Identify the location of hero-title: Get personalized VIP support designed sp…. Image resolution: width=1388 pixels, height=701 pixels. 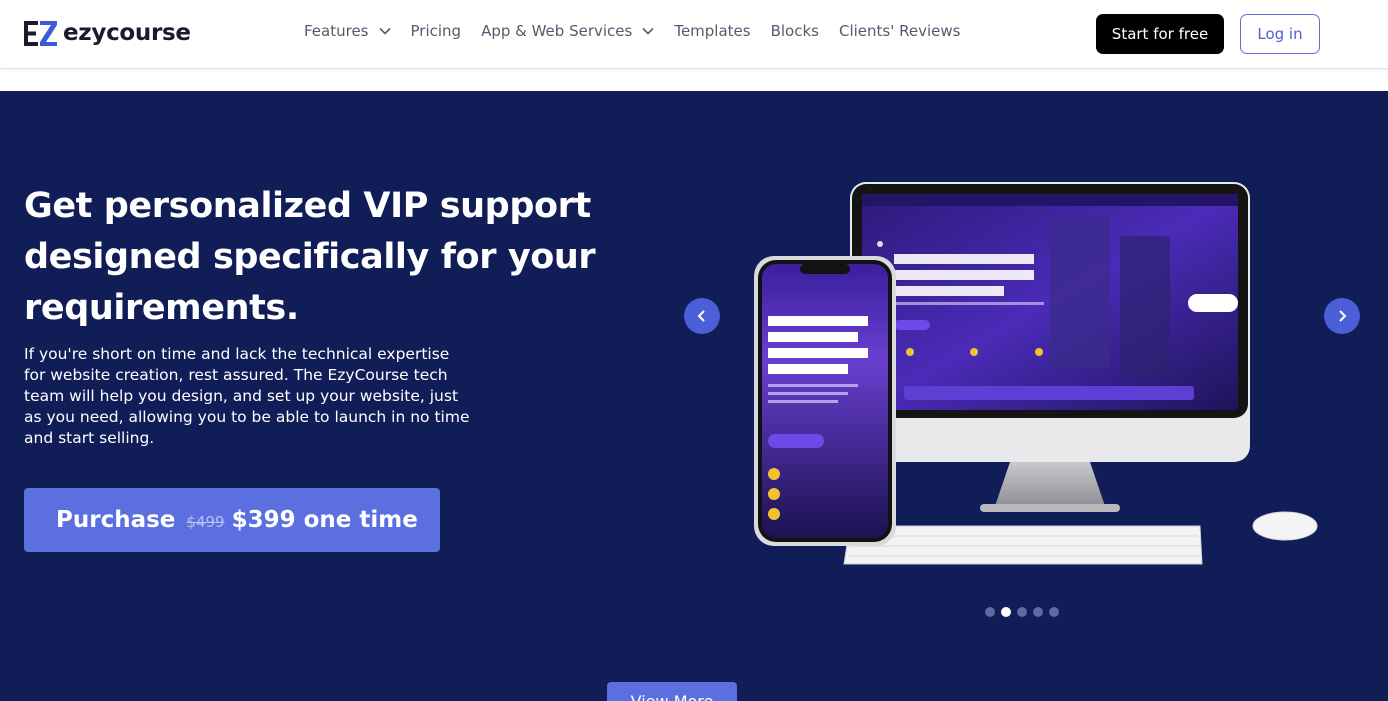
(310, 257).